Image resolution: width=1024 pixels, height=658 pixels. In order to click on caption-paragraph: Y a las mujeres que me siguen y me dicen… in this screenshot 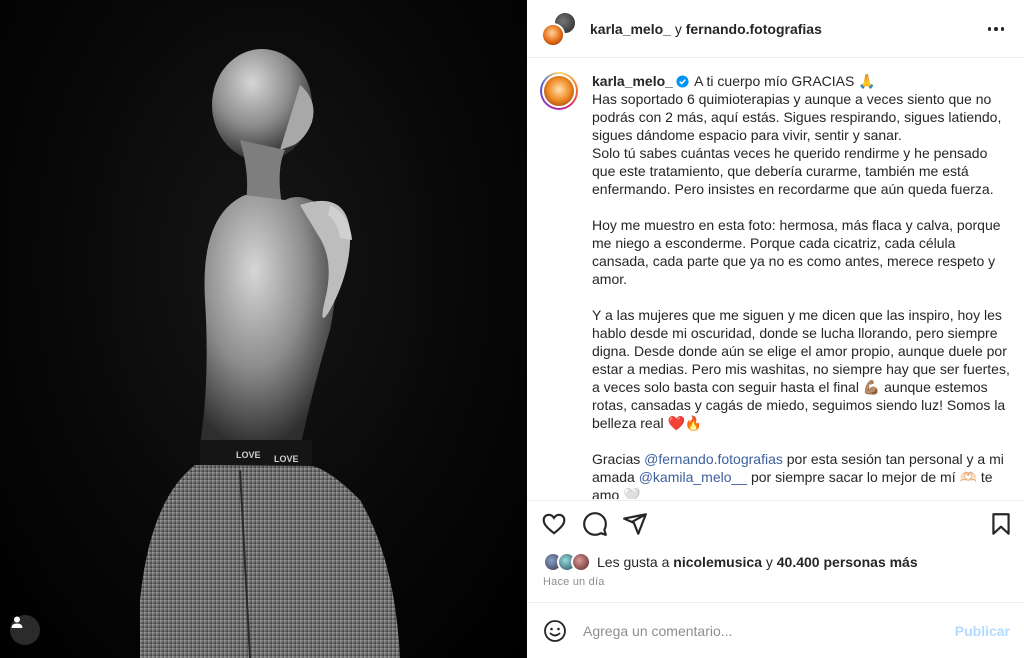, I will do `click(801, 369)`.